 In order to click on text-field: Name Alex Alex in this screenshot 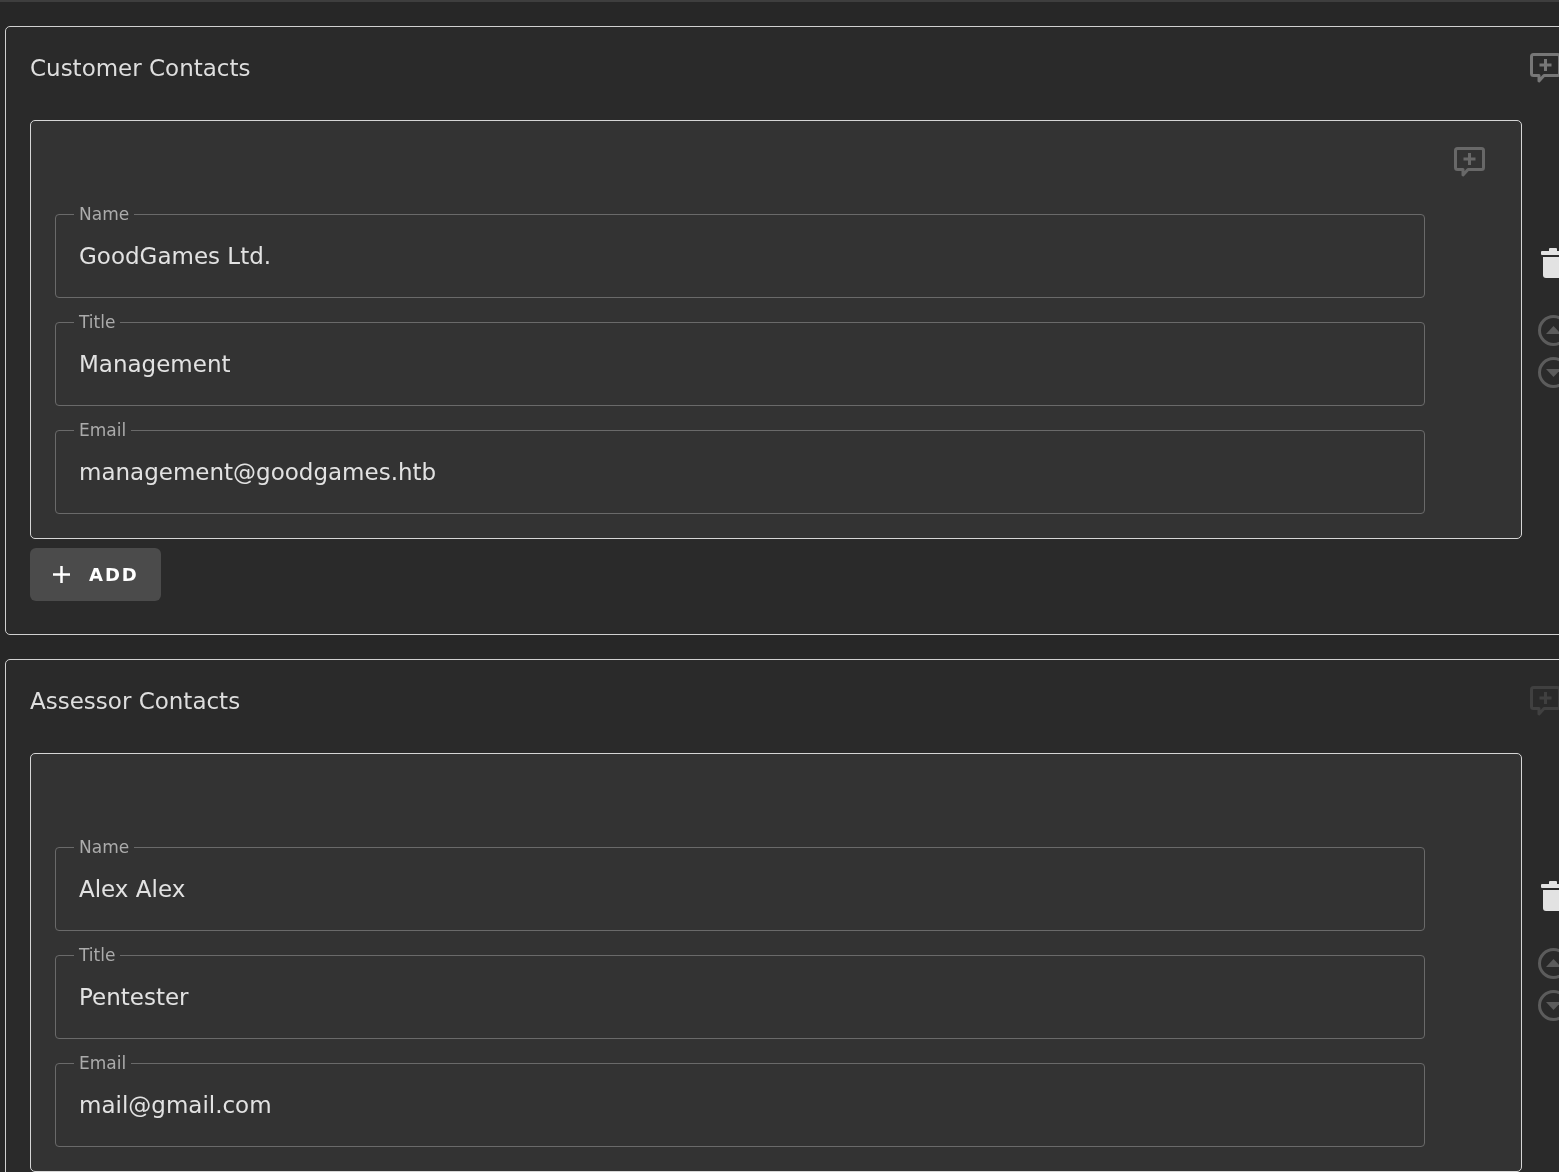, I will do `click(740, 884)`.